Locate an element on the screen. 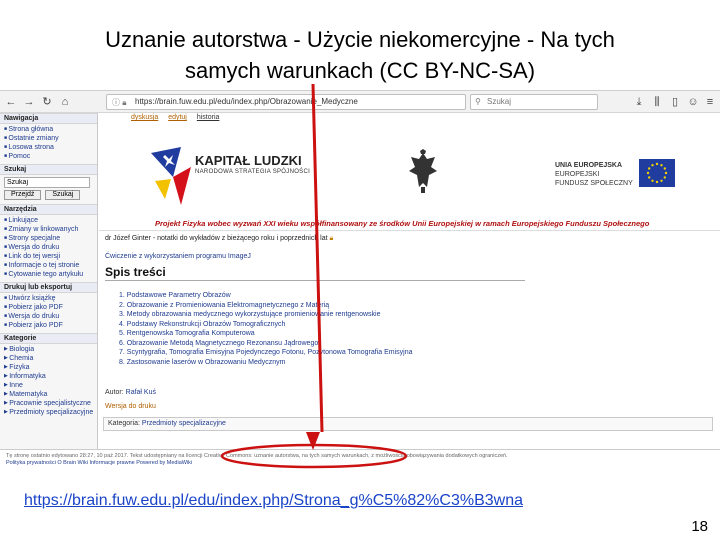  author-label: Autor: is located at coordinates (114, 392).